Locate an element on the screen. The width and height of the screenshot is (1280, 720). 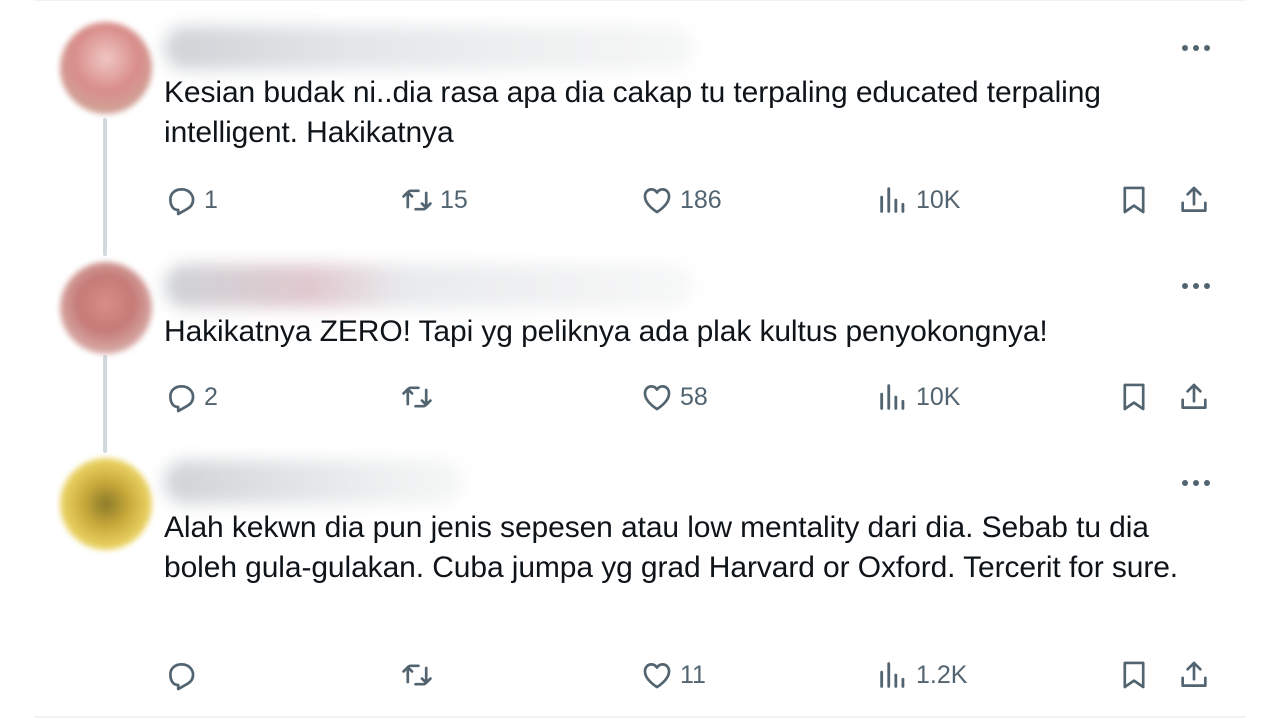
views-button: 1.2K is located at coordinates (921, 675).